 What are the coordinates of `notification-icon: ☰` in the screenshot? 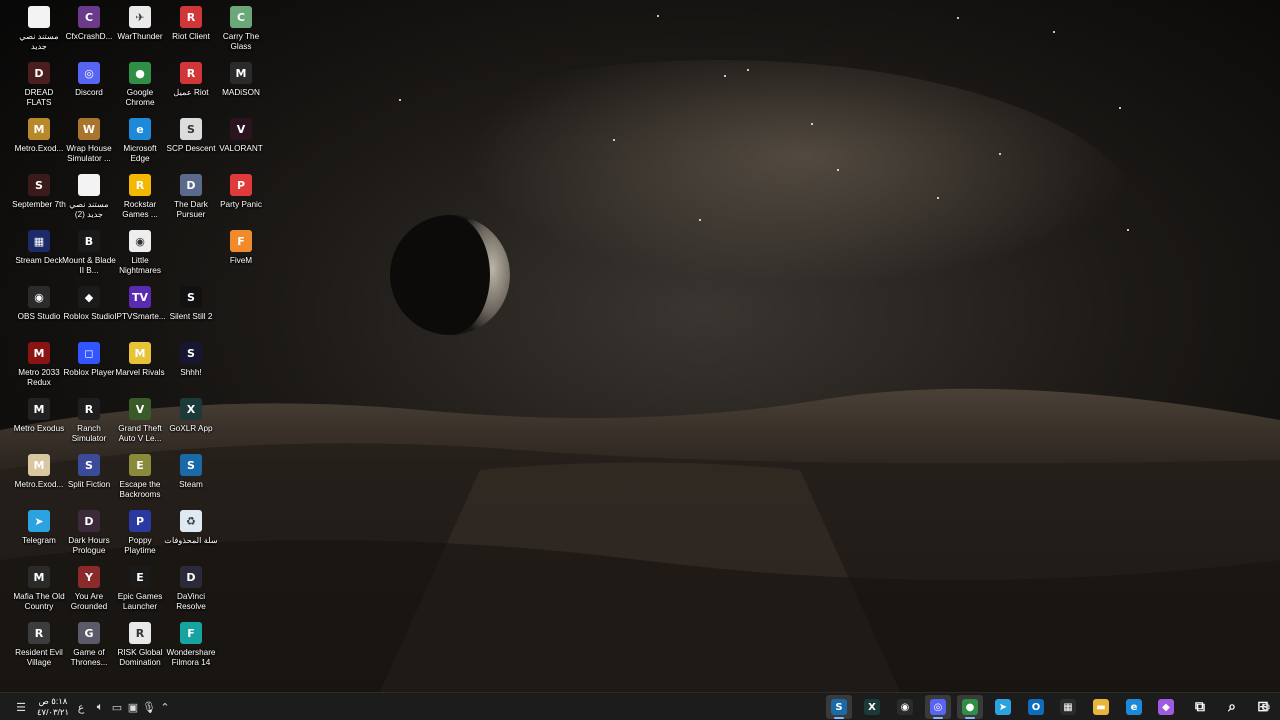 It's located at (21, 707).